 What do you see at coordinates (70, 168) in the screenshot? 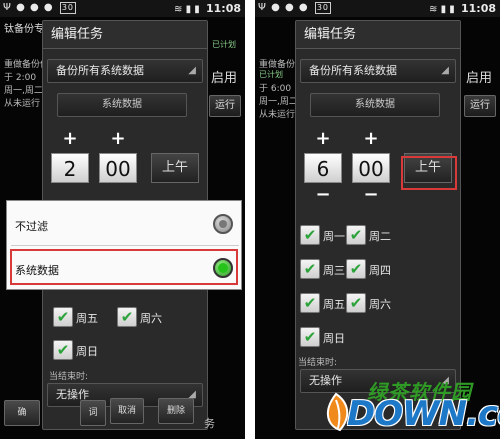
I see `hour-value: 2` at bounding box center [70, 168].